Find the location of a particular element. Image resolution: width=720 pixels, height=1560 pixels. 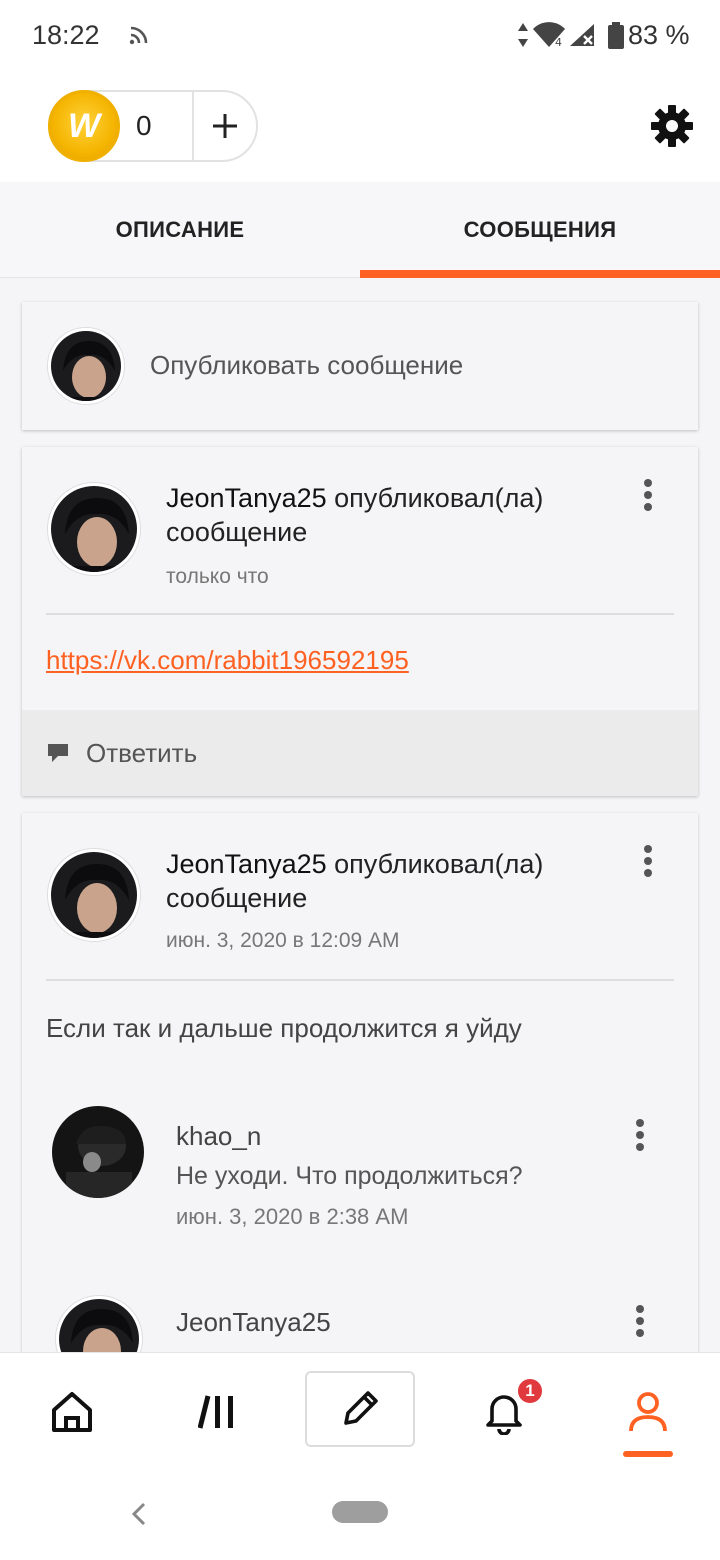

post-message-prompt: Опубликовать сообщение is located at coordinates (306, 365).